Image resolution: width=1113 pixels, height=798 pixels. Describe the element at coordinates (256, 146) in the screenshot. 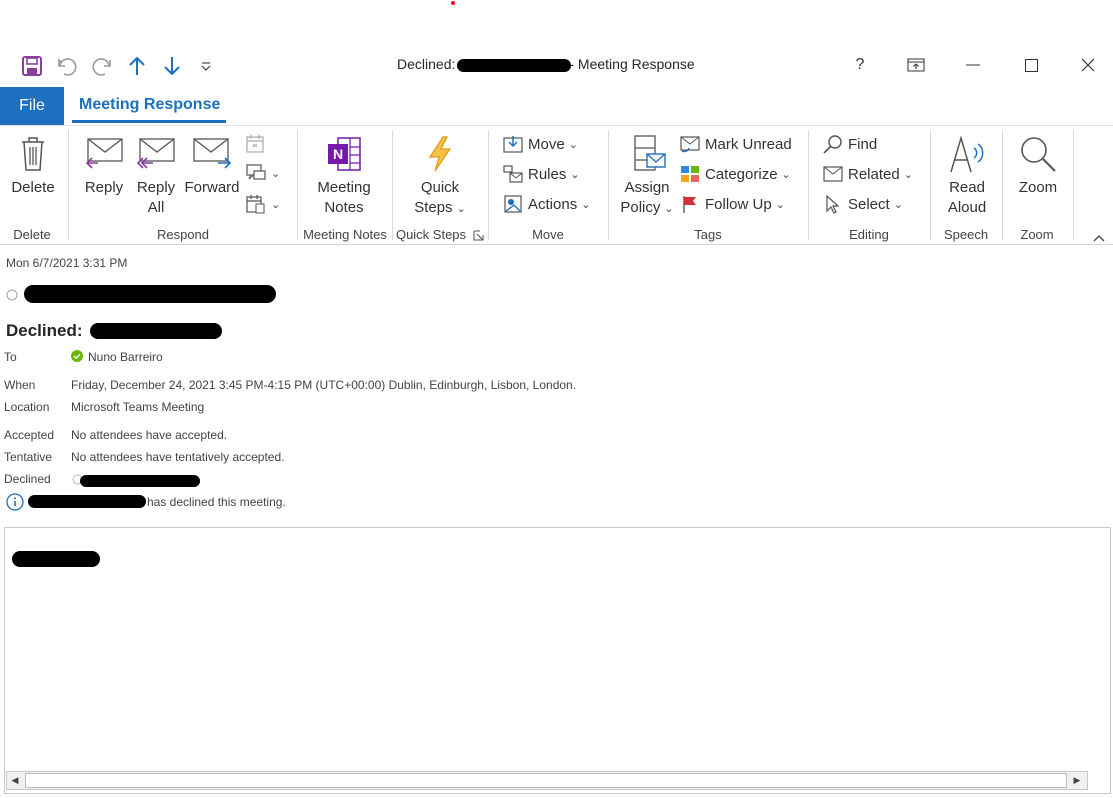

I see `meeting-icon` at that location.